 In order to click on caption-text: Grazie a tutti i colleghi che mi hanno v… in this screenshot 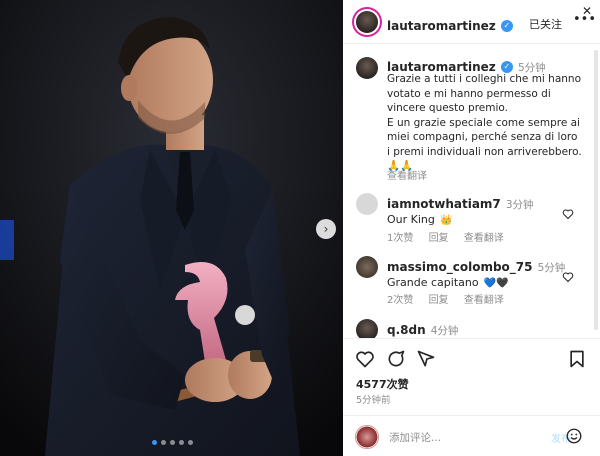, I will do `click(489, 123)`.